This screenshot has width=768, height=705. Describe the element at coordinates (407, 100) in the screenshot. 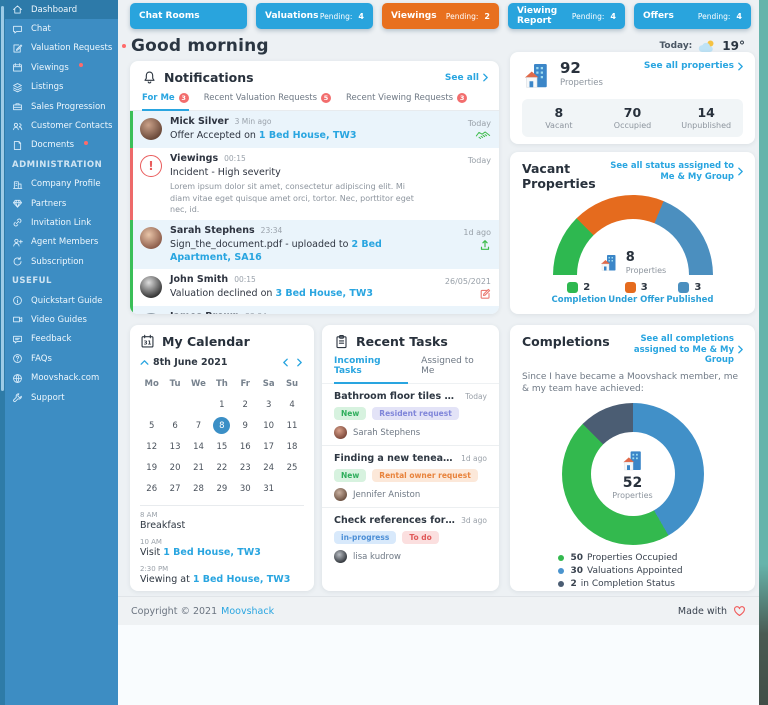

I see `tab-recent-viewing-requests: Recent Viewing Requests 3` at that location.